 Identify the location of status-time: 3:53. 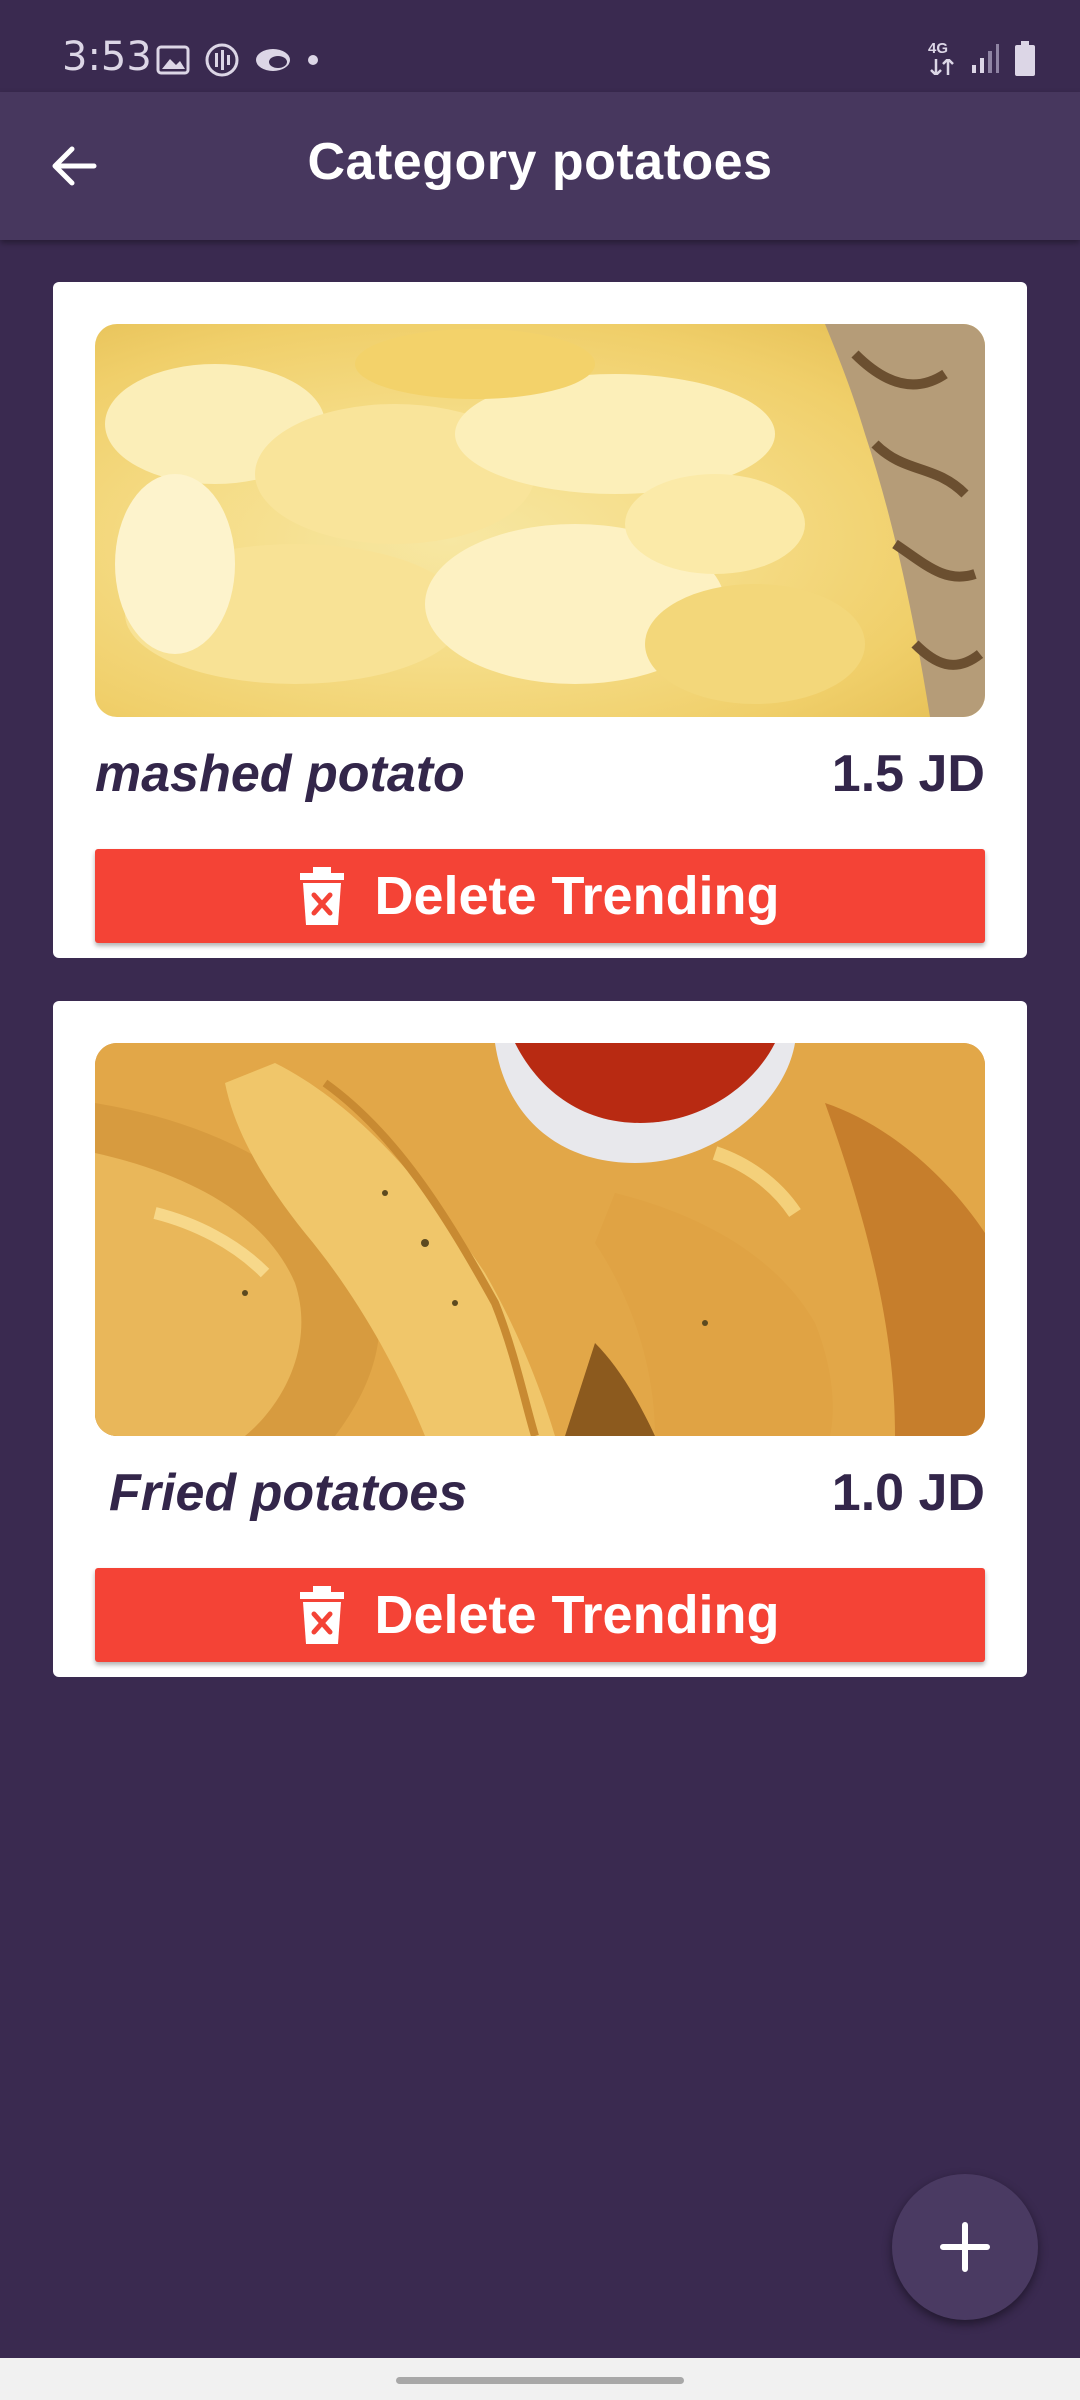
(107, 57).